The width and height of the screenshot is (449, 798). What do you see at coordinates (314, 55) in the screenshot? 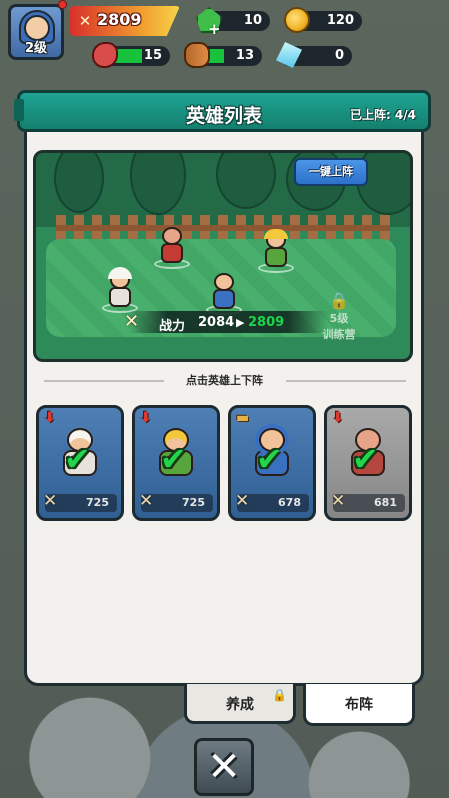
I see `crystal-counter: 0` at bounding box center [314, 55].